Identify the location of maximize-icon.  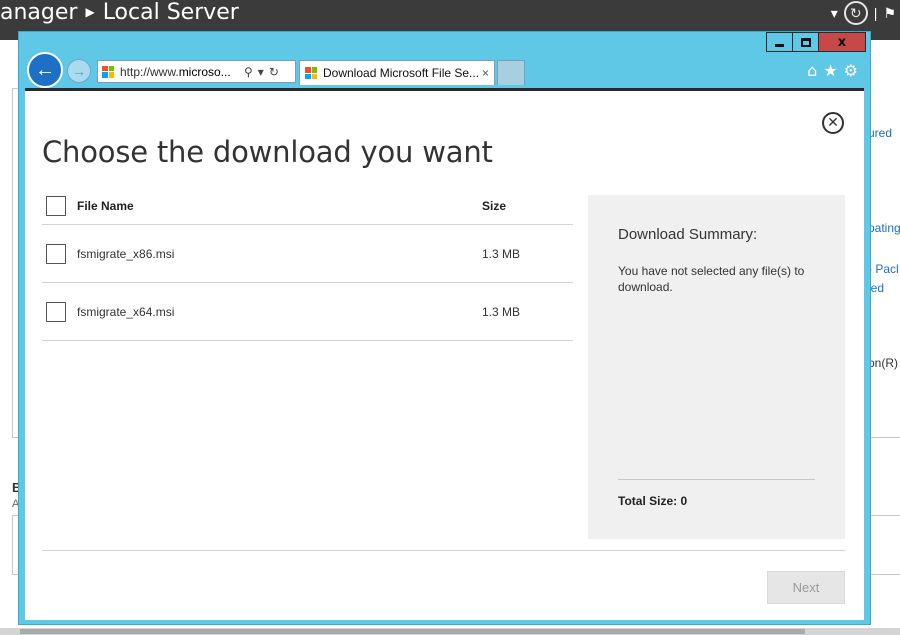
(805, 42).